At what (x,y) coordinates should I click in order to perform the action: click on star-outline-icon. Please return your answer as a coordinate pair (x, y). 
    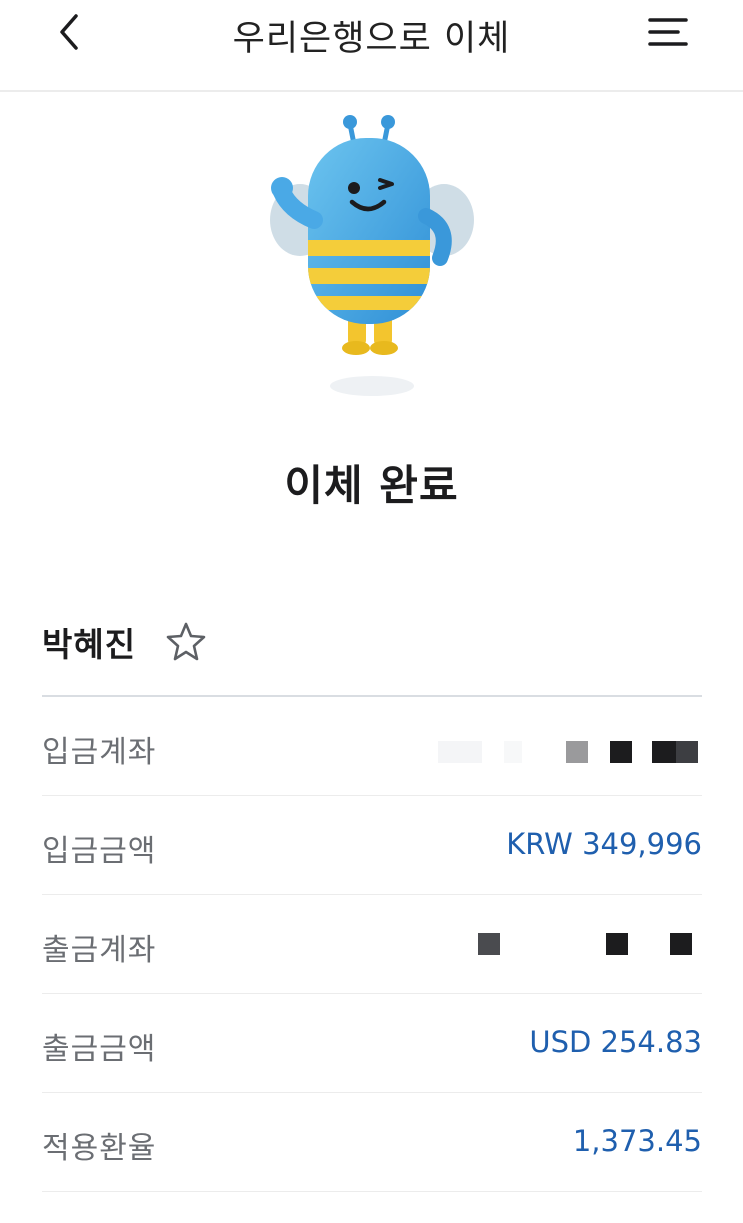
    Looking at the image, I should click on (186, 641).